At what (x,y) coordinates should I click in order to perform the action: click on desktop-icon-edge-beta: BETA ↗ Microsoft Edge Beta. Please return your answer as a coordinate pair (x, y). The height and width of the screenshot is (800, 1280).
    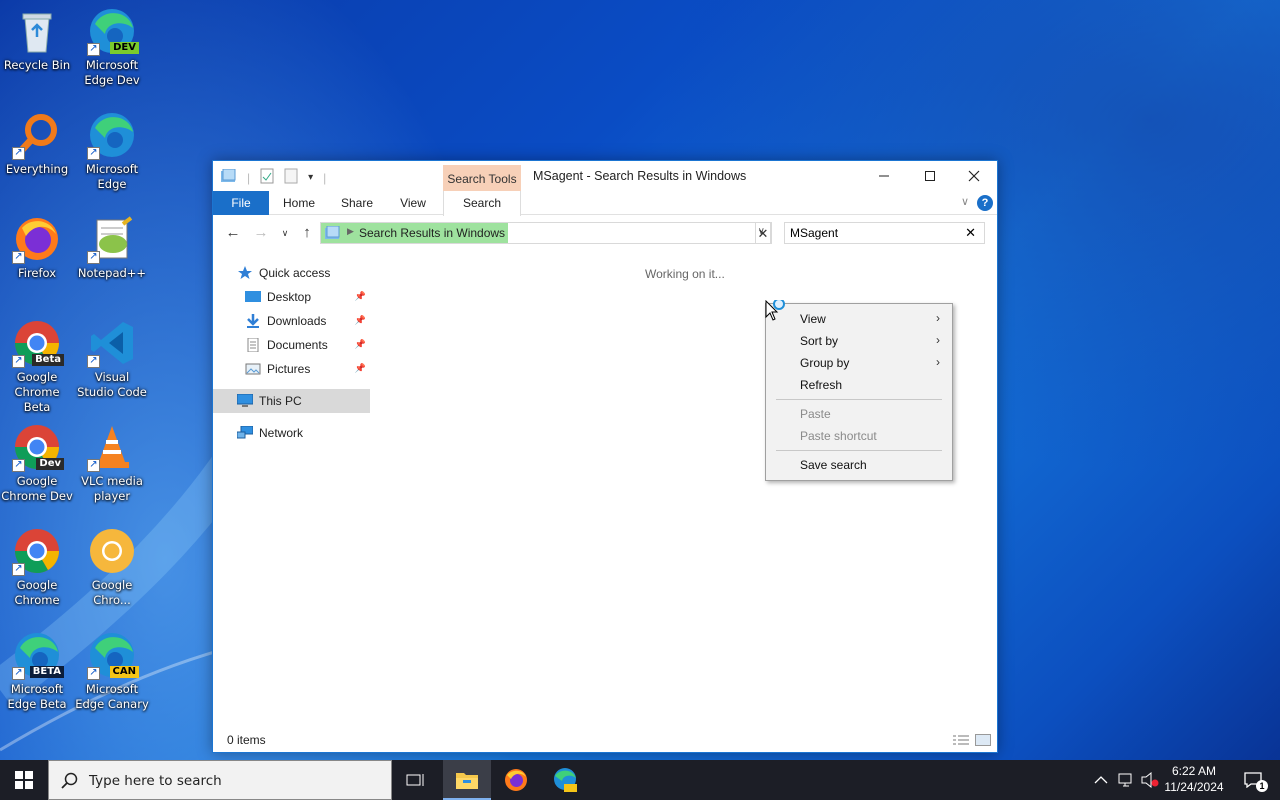
    Looking at the image, I should click on (37, 674).